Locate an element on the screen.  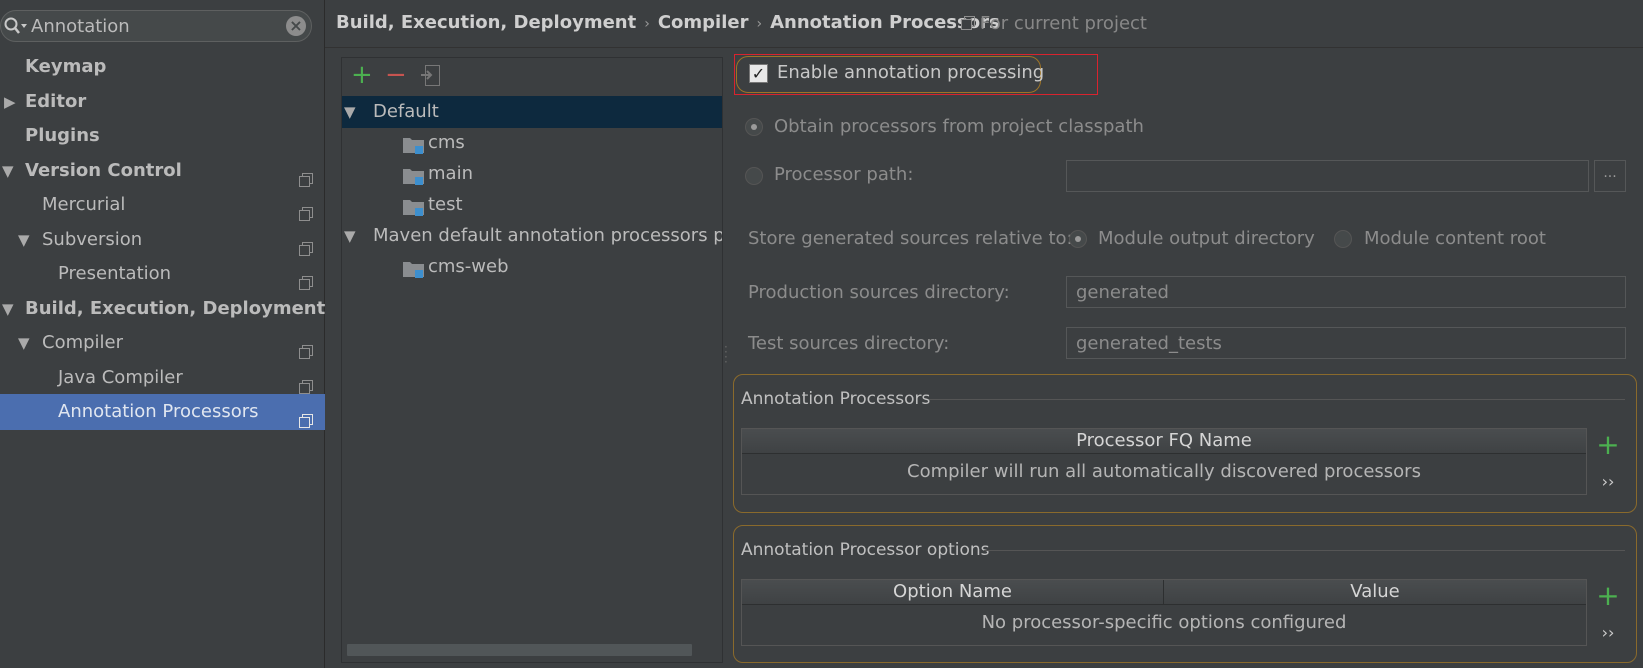
sidebar-item-presentation: Presentation is located at coordinates (162, 274).